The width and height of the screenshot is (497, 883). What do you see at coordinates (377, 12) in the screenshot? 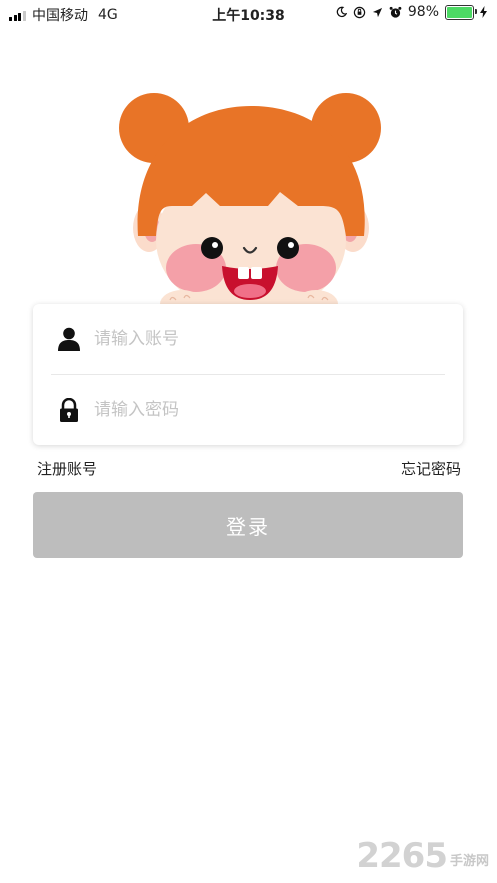
I see `location-arrow-icon` at bounding box center [377, 12].